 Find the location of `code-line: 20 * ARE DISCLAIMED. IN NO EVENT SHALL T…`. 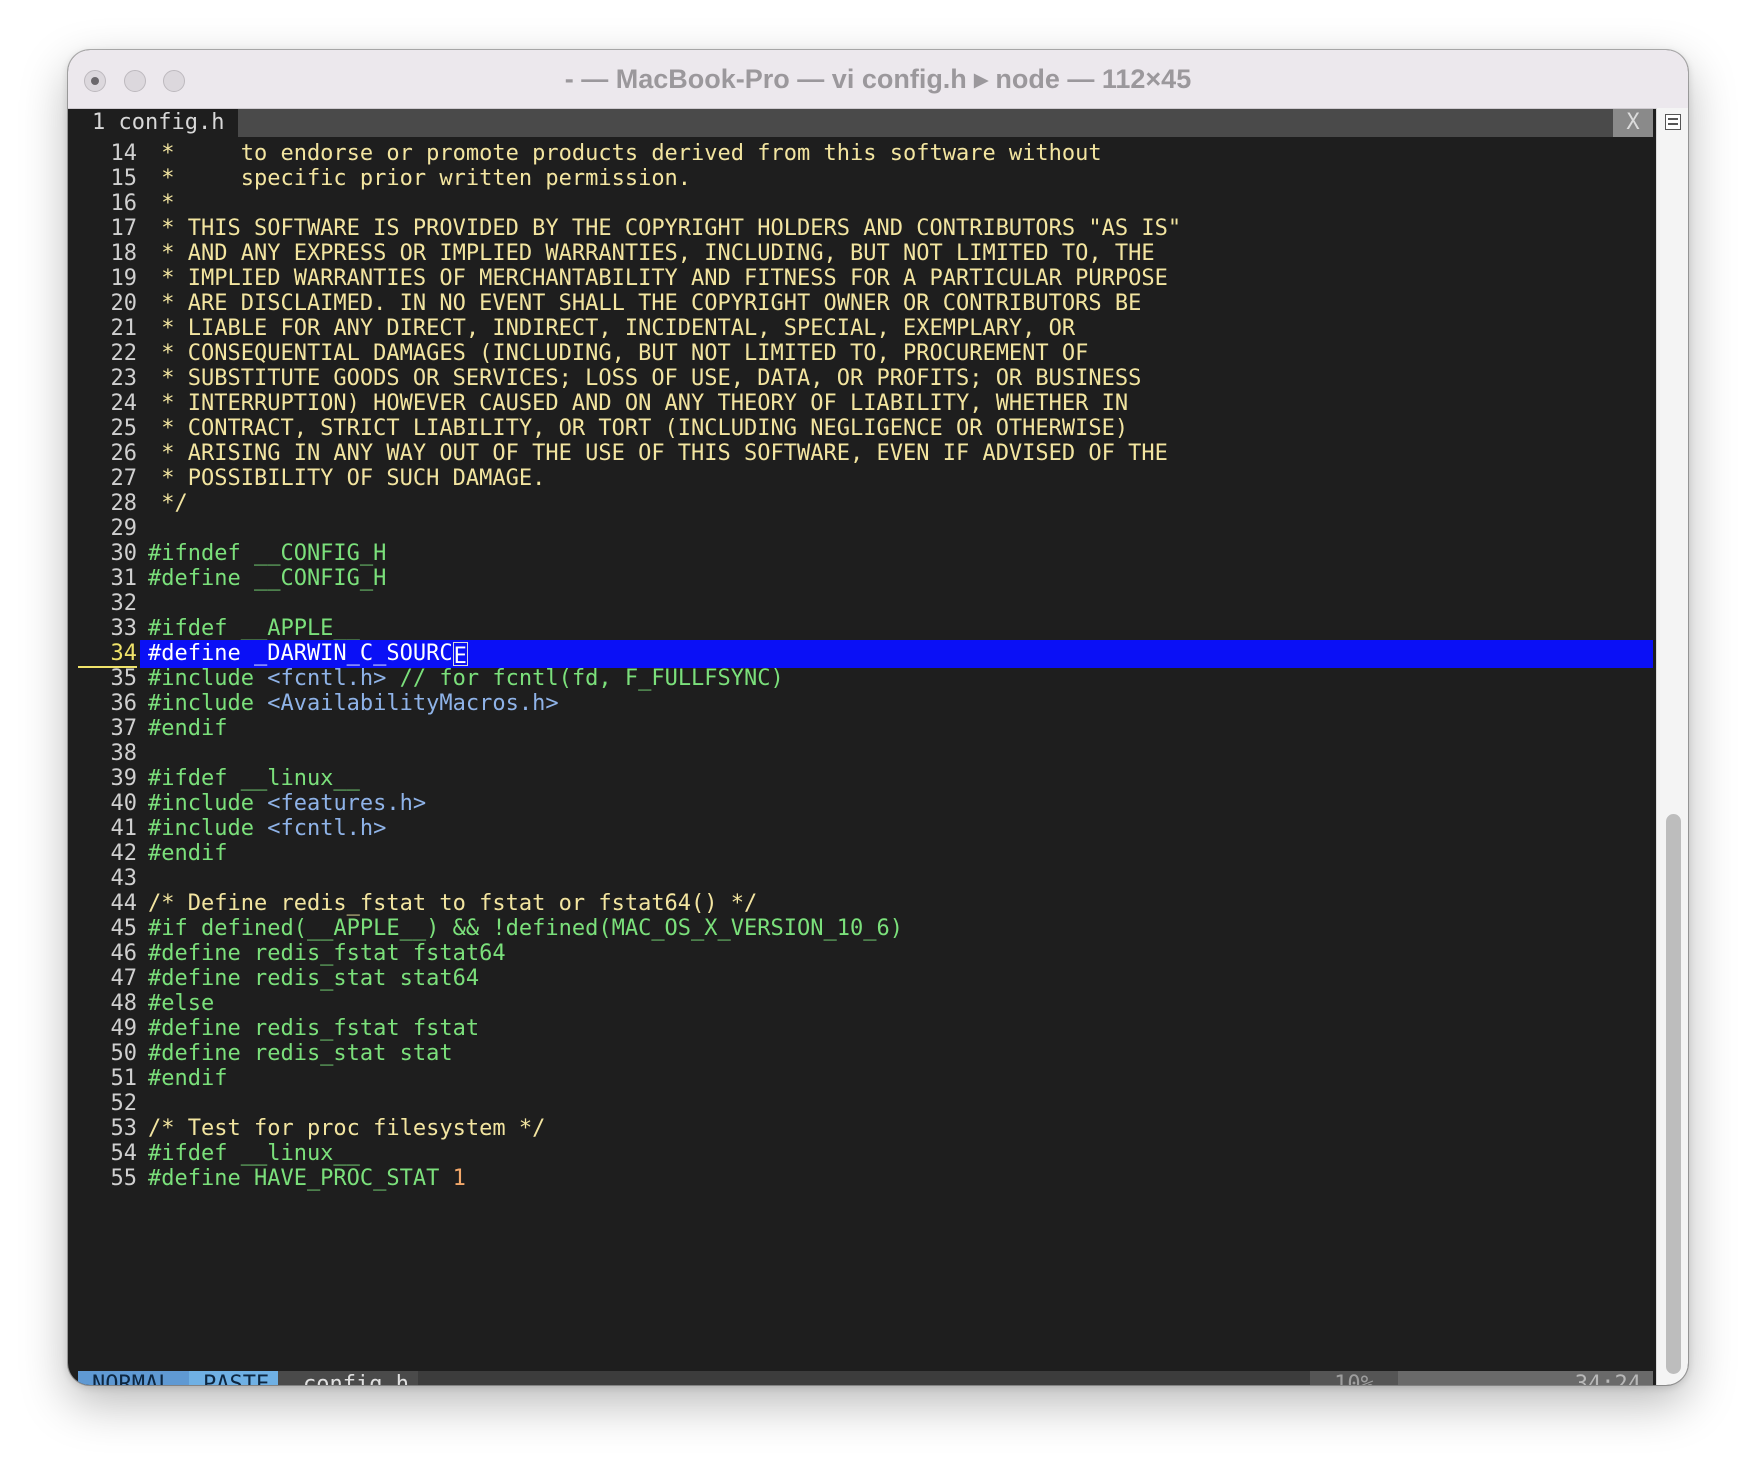

code-line: 20 * ARE DISCLAIMED. IN NO EVENT SHALL T… is located at coordinates (865, 304).